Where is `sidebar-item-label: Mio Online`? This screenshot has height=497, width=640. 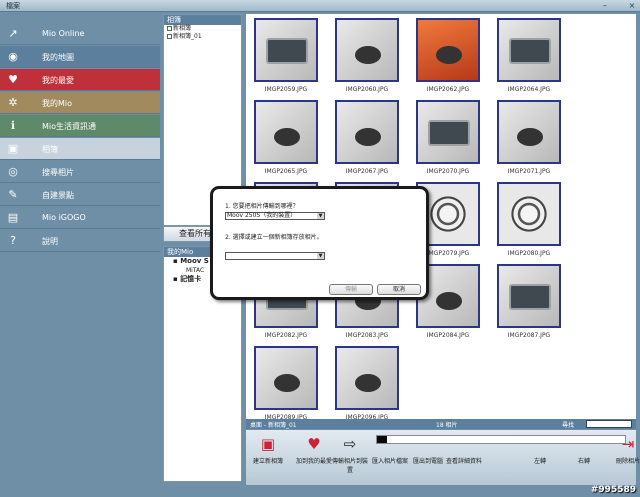 sidebar-item-label: Mio Online is located at coordinates (63, 33).